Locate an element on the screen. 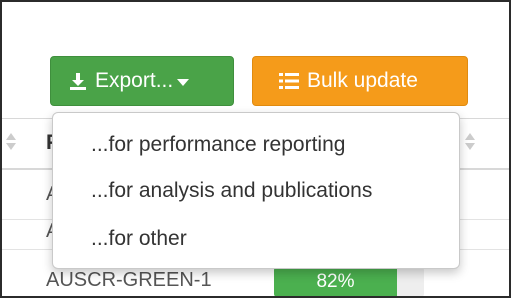 This screenshot has height=298, width=511. download-icon is located at coordinates (78, 81).